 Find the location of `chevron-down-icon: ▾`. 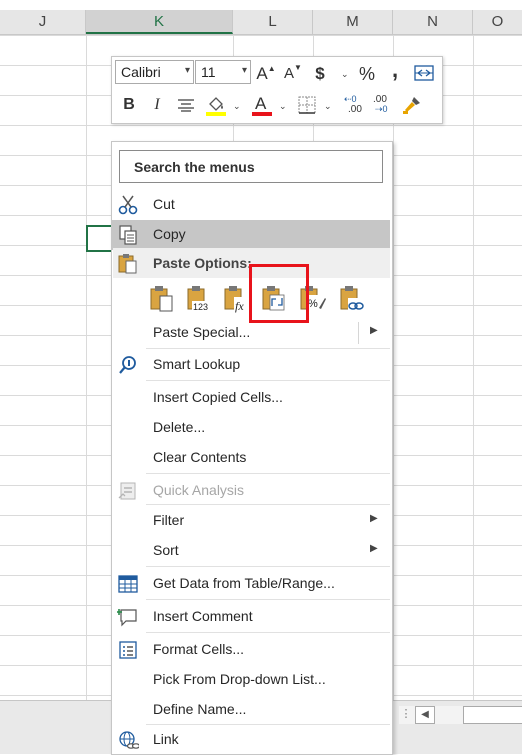

chevron-down-icon: ▾ is located at coordinates (244, 70).